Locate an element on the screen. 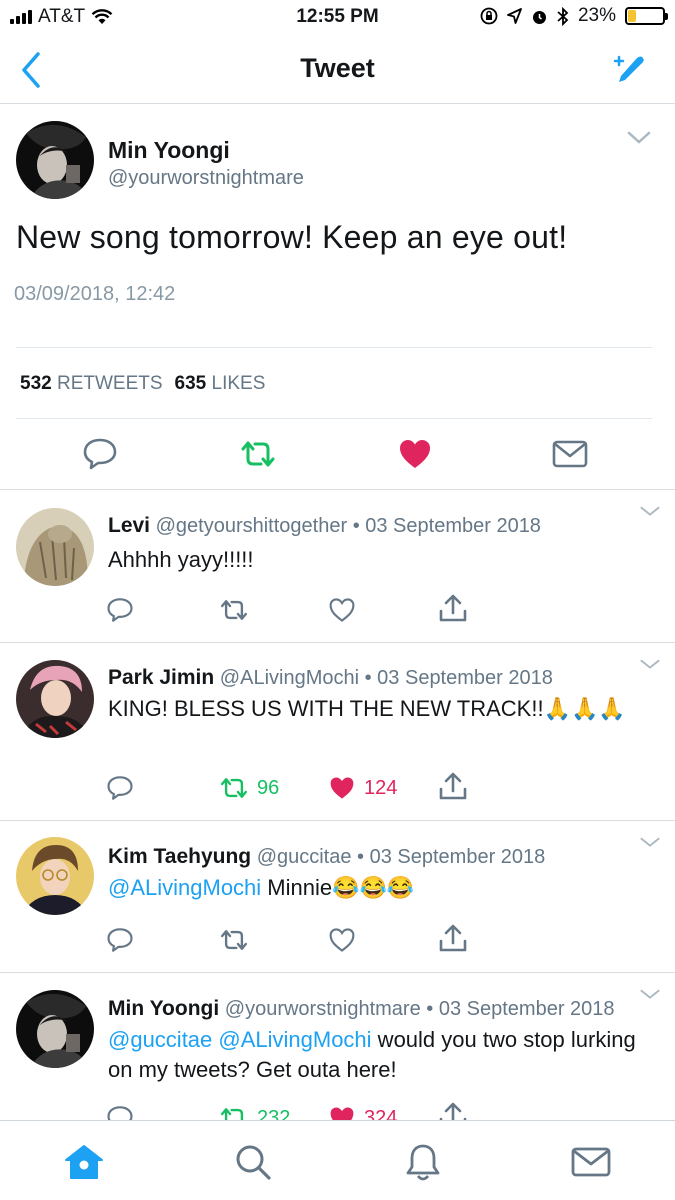  page-title: Tweet is located at coordinates (337, 68).